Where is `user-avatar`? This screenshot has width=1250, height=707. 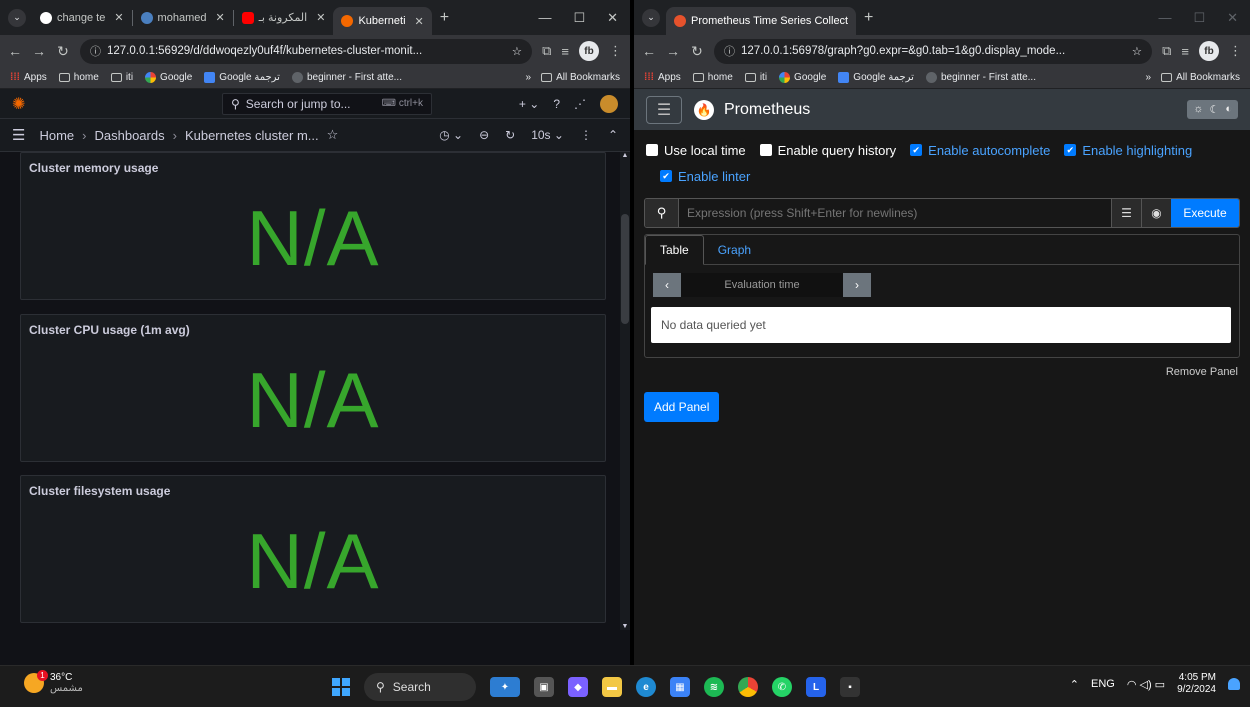
user-avatar is located at coordinates (609, 103).